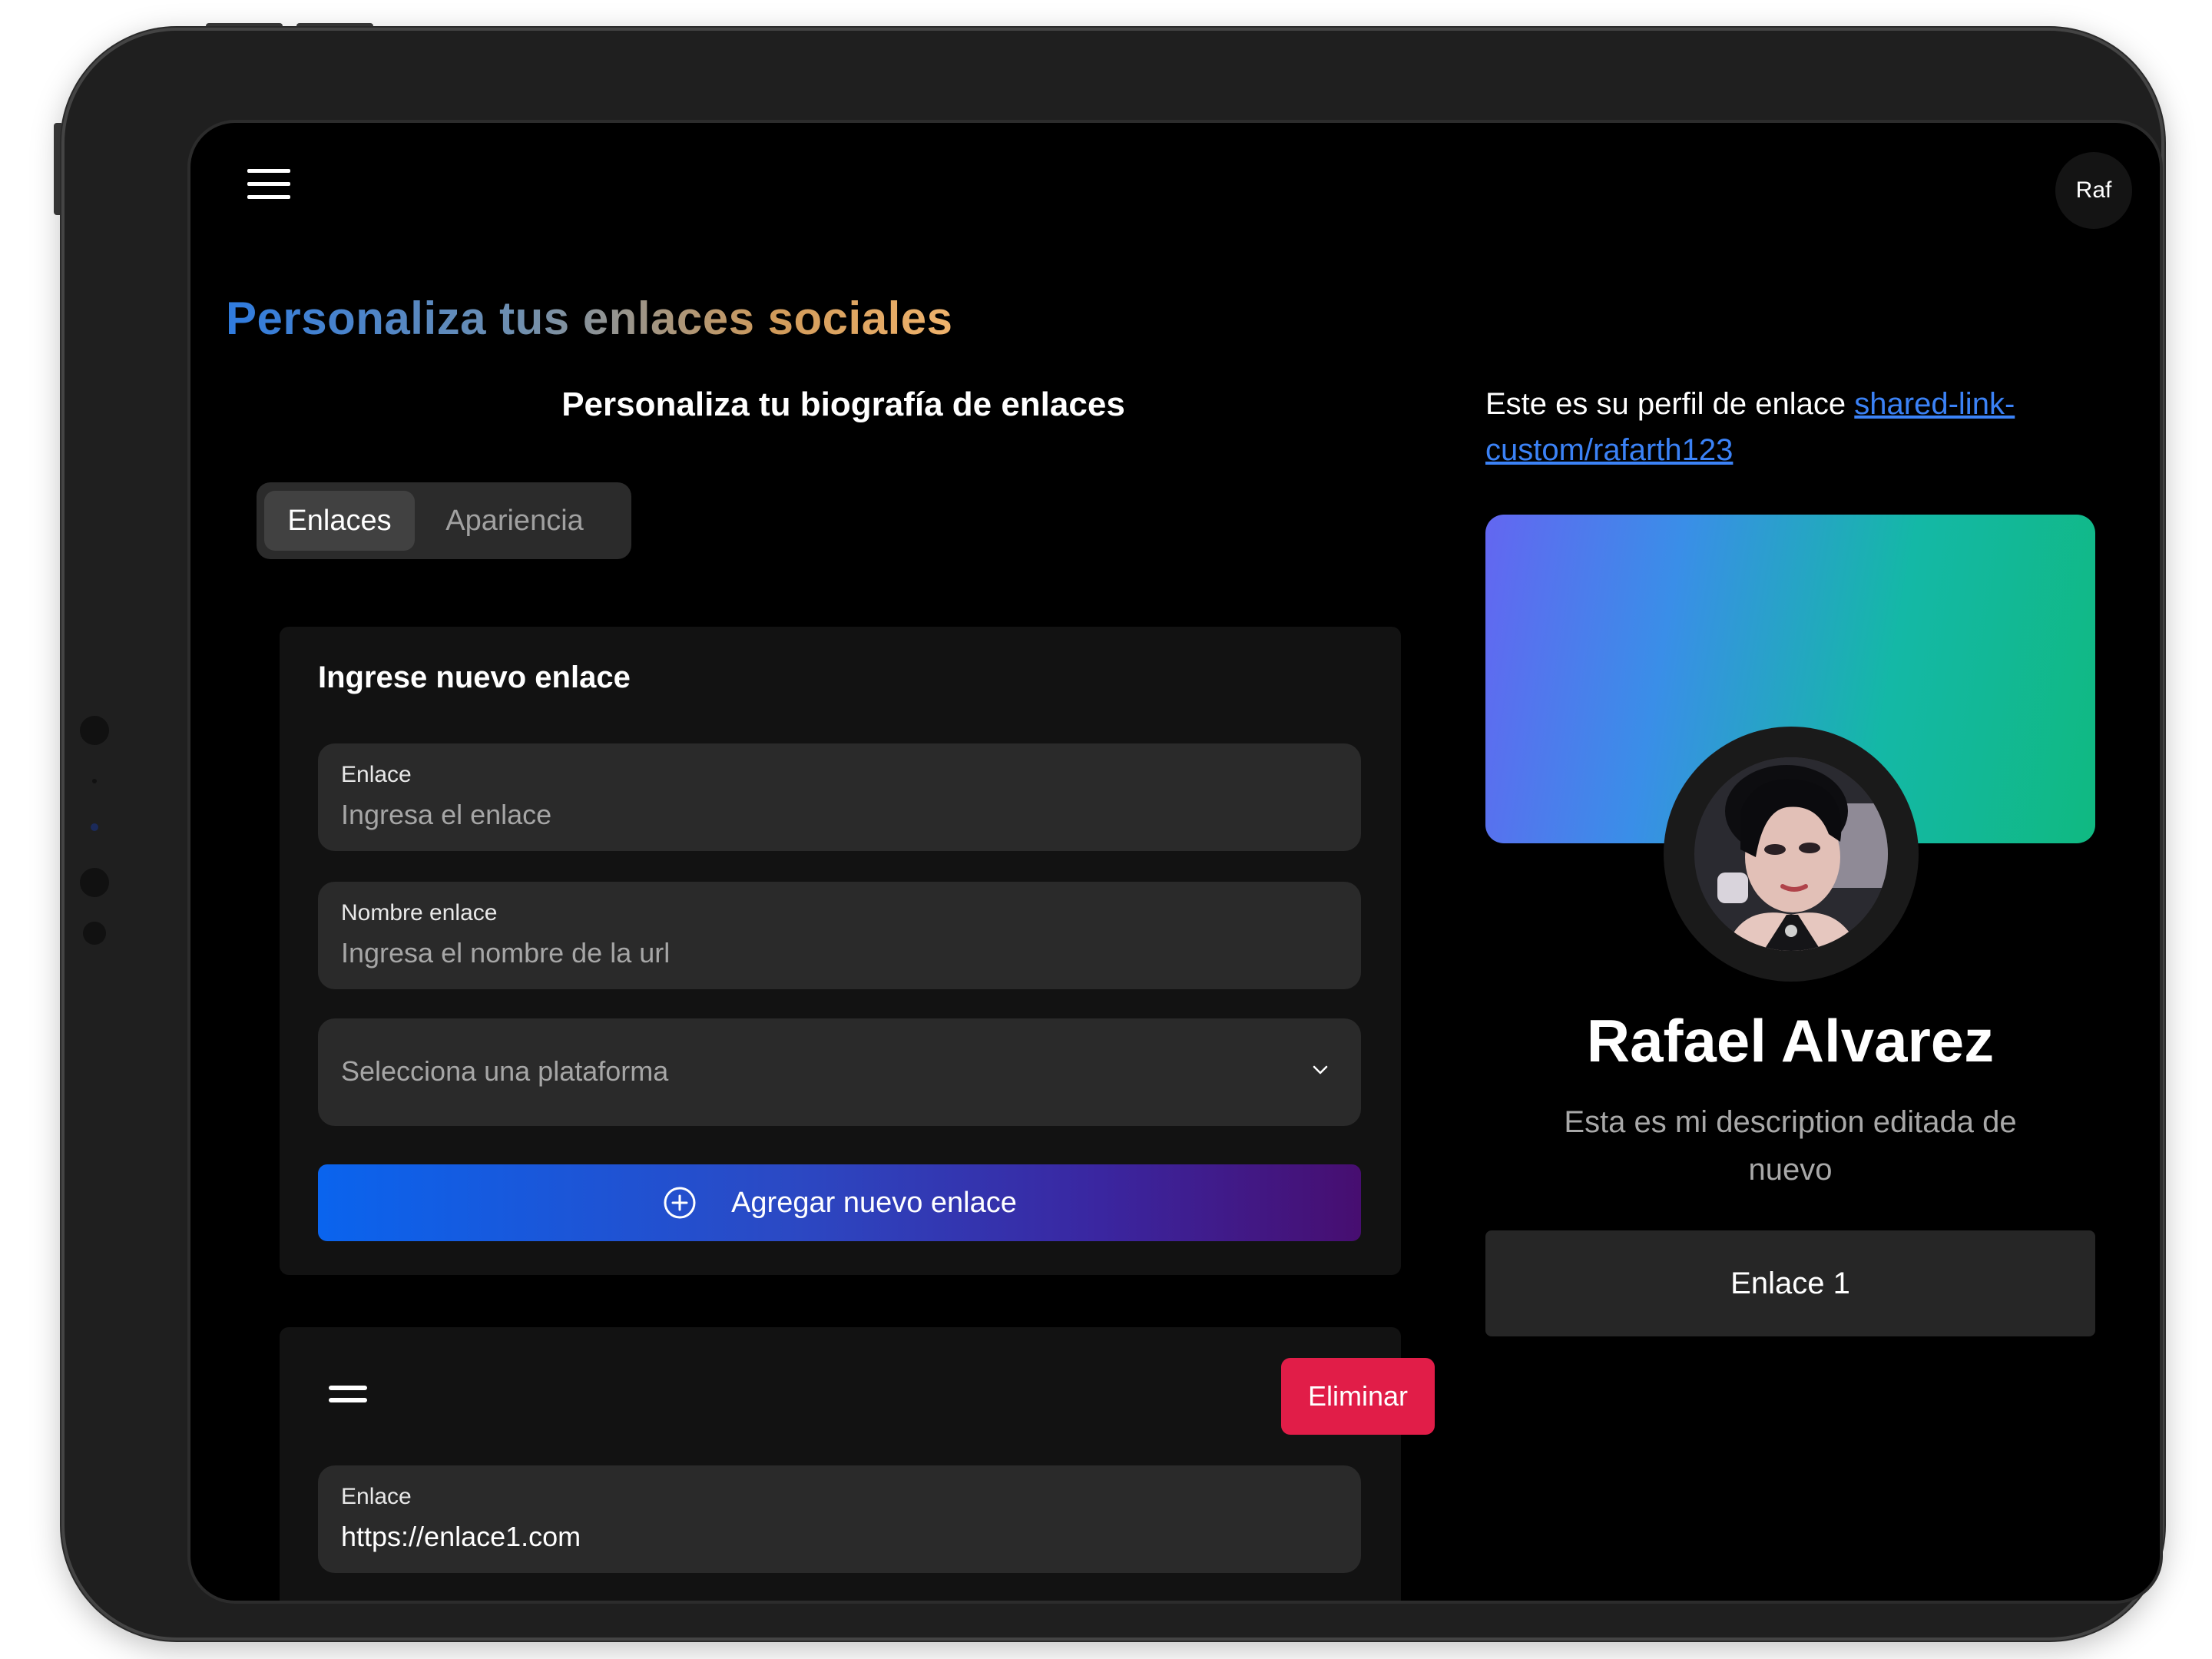  What do you see at coordinates (514, 521) in the screenshot?
I see `tab-apariencia: Apariencia` at bounding box center [514, 521].